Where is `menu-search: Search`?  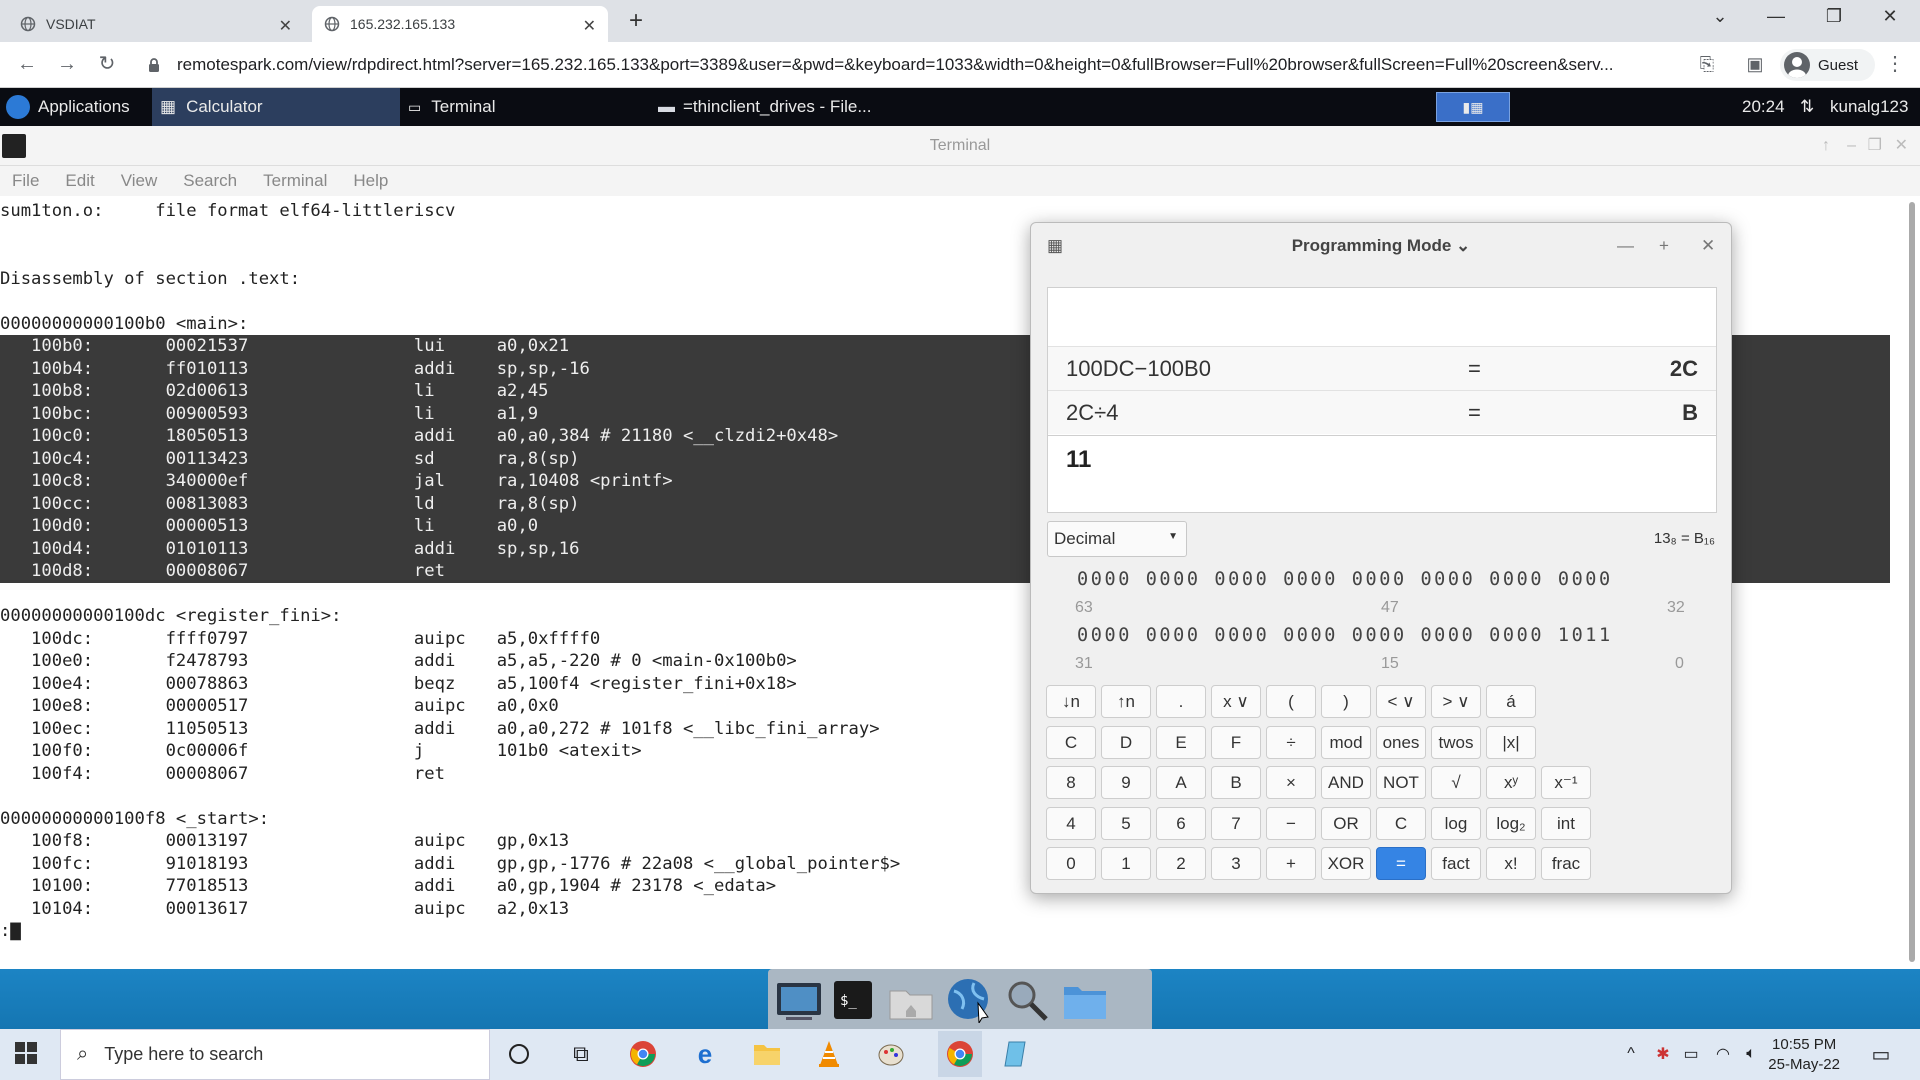
menu-search: Search is located at coordinates (210, 181).